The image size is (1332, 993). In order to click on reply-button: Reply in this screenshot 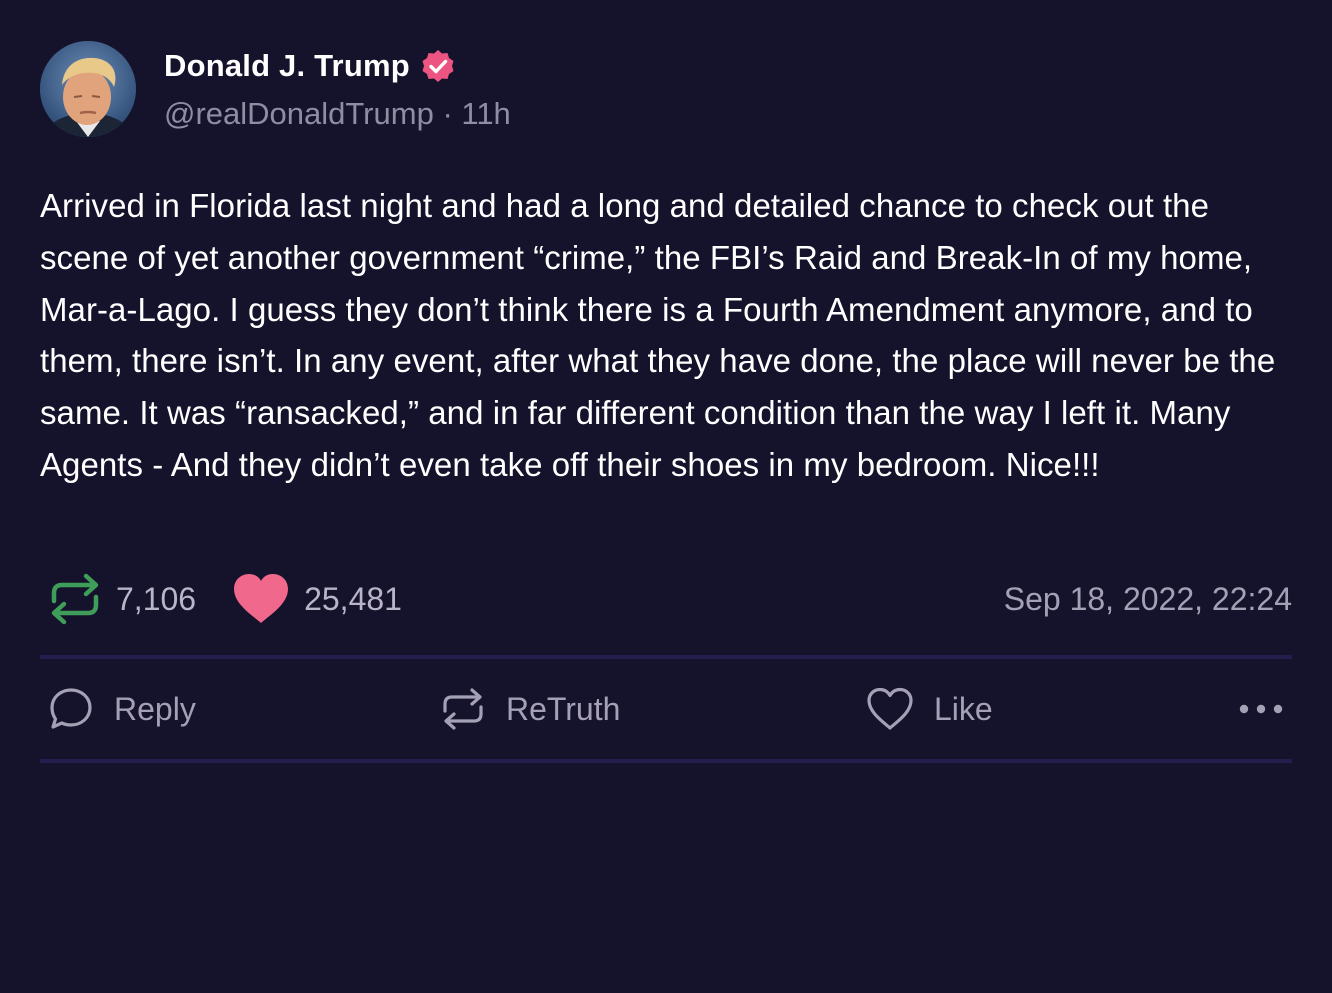, I will do `click(122, 709)`.